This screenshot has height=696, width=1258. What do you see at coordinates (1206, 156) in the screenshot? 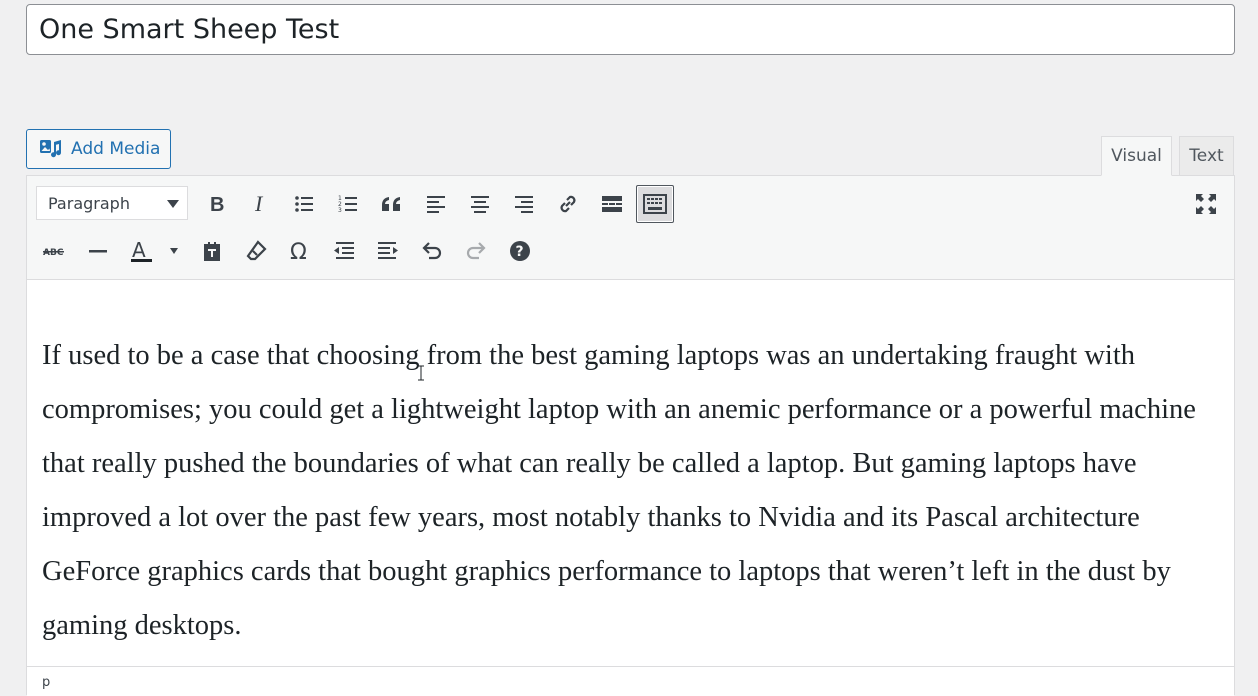
I see `tab-text: Text` at bounding box center [1206, 156].